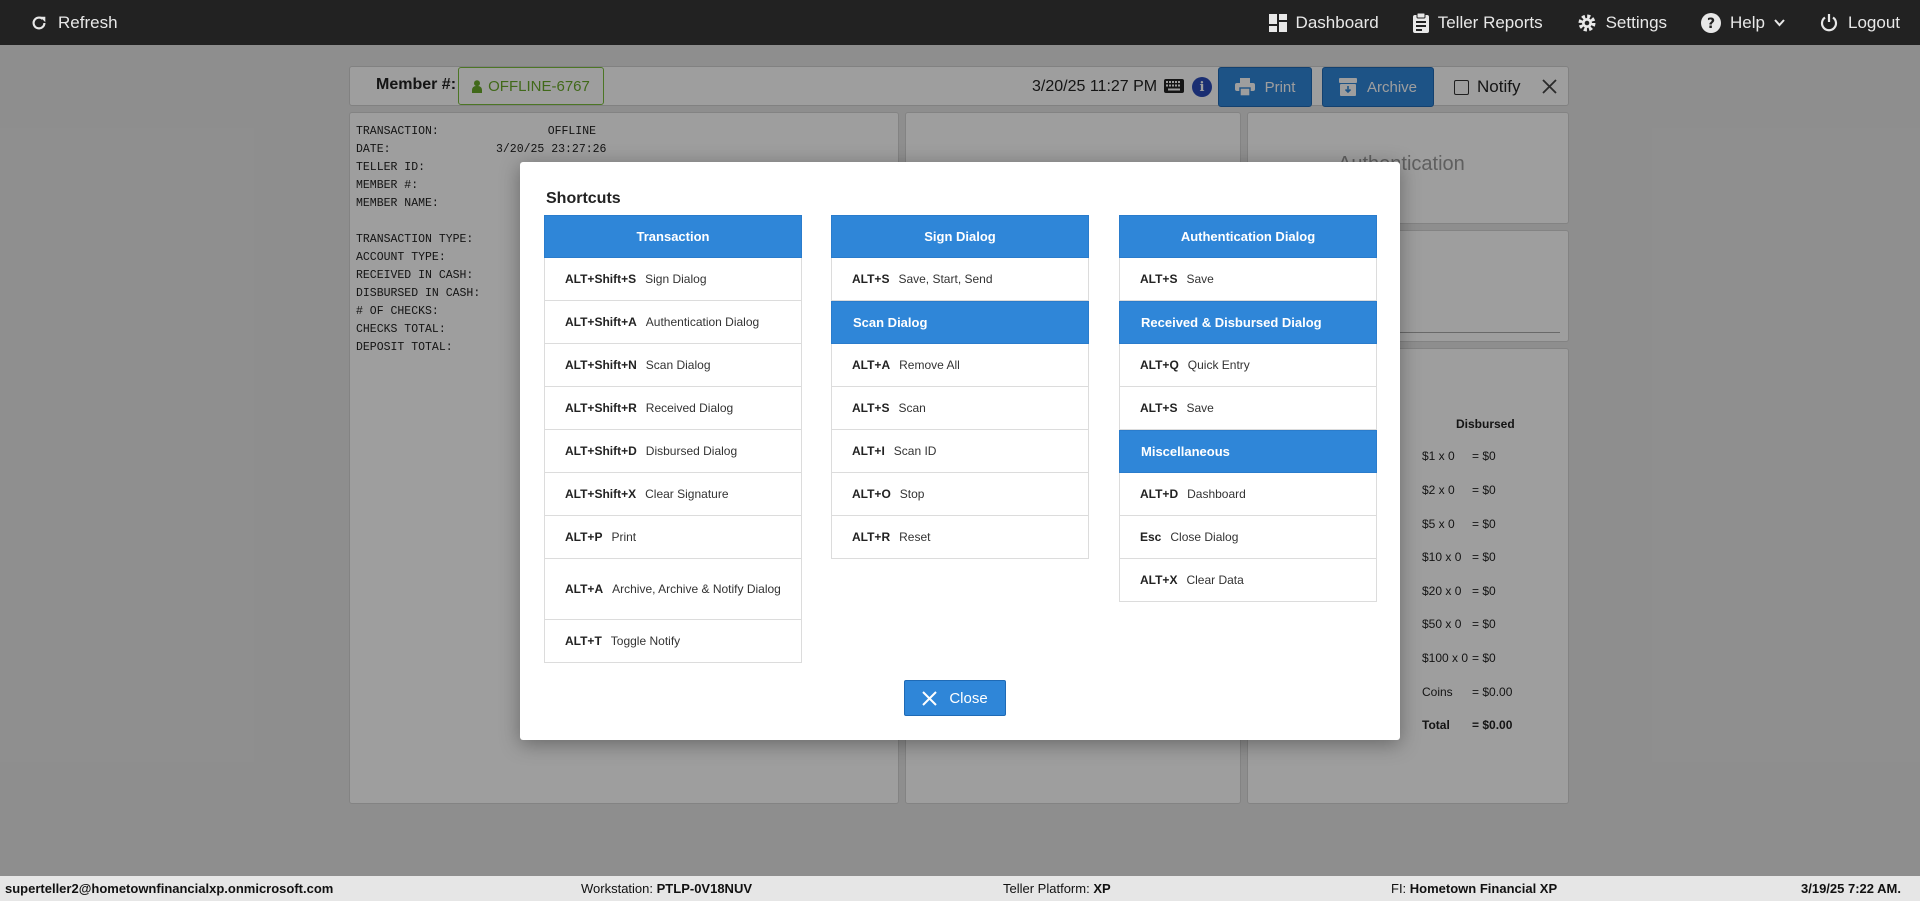 This screenshot has height=901, width=1920. I want to click on refresh-button: Refresh, so click(74, 22).